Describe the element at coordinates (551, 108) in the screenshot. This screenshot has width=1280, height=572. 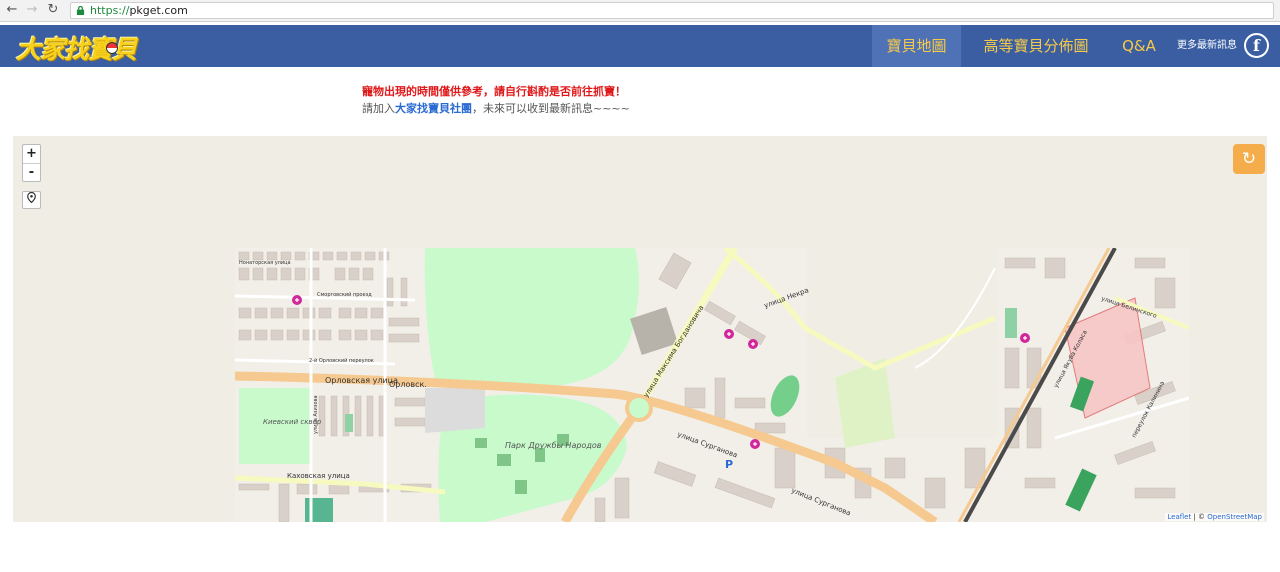
I see `join-suffix: ，未來可以收到最新訊息~~~~` at that location.